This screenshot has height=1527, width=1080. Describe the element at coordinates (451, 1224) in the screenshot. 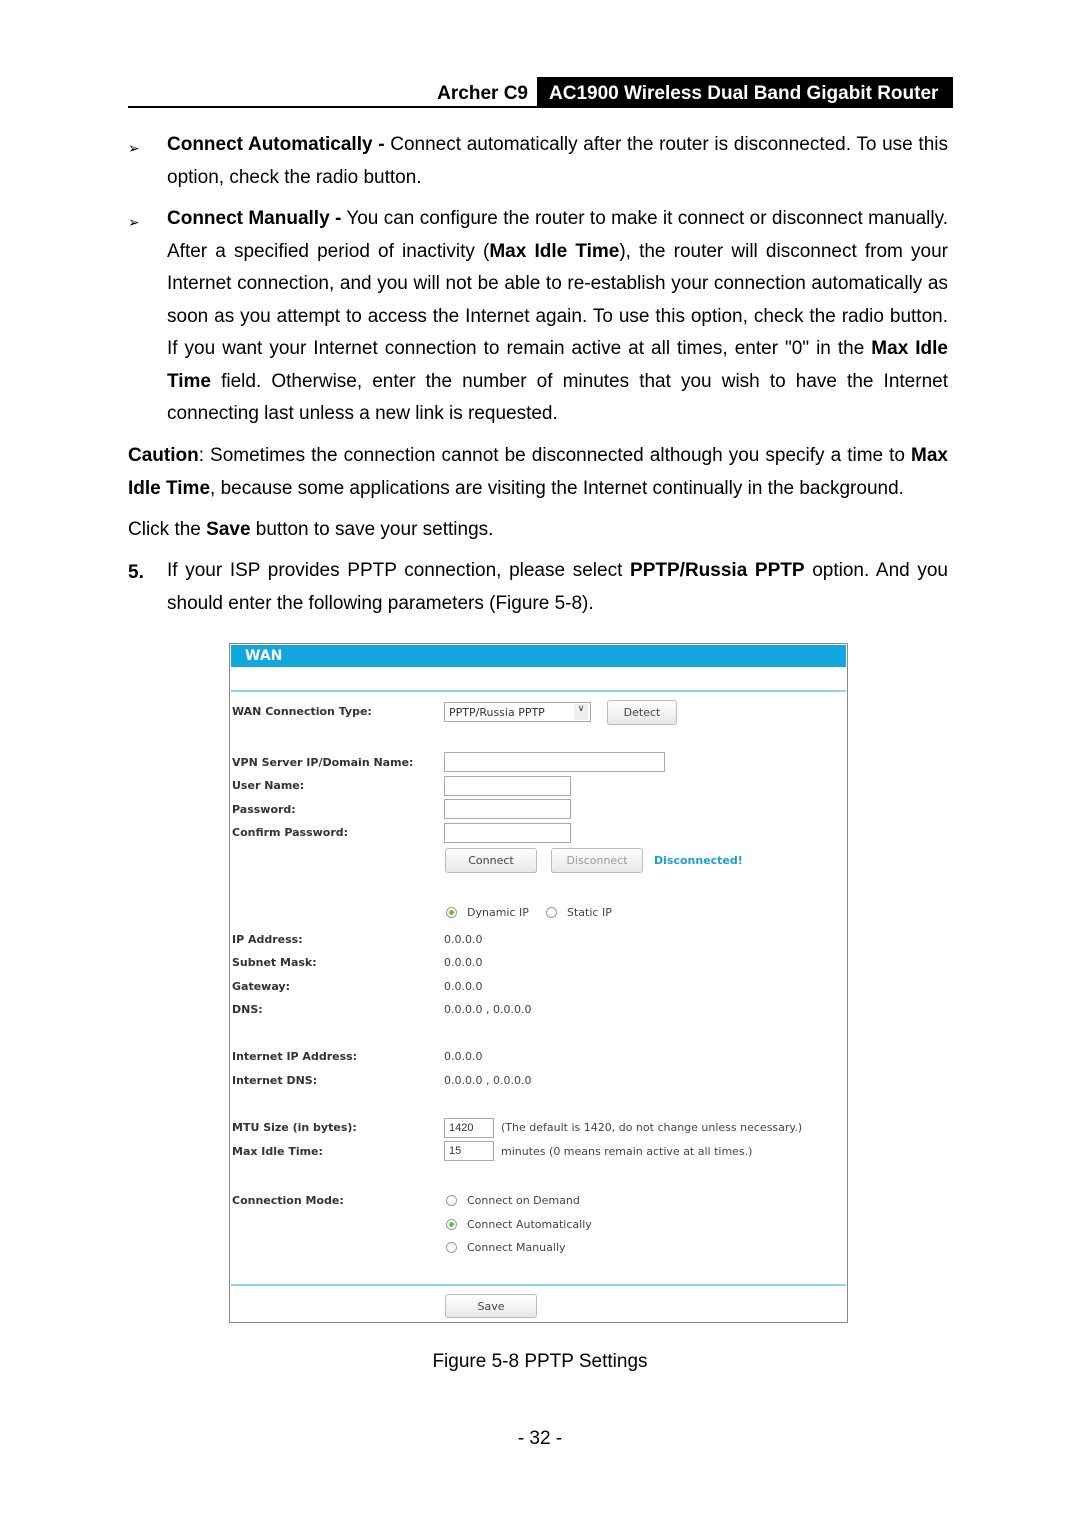

I see `connect-automatically-radio` at that location.